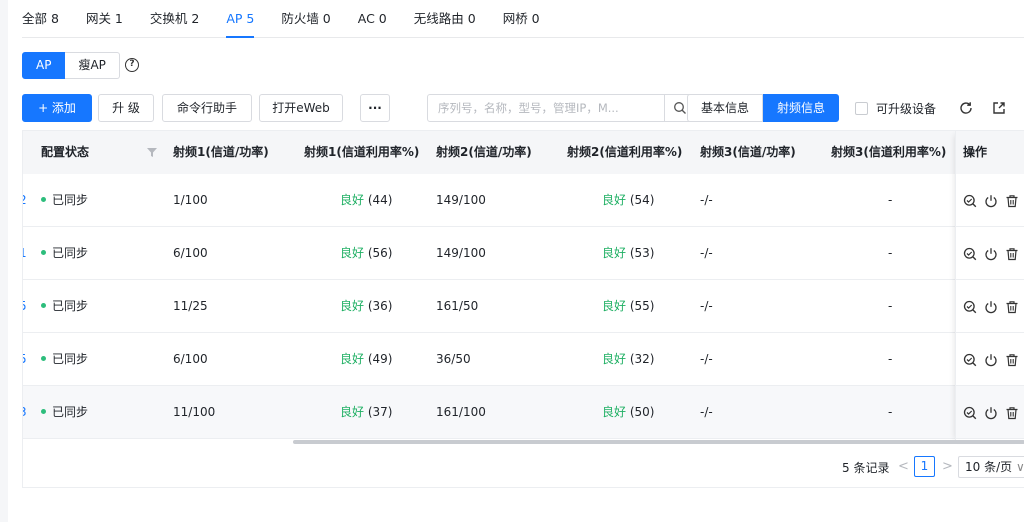 The image size is (1024, 522). What do you see at coordinates (642, 306) in the screenshot?
I see `rf2-util-value: (55)` at bounding box center [642, 306].